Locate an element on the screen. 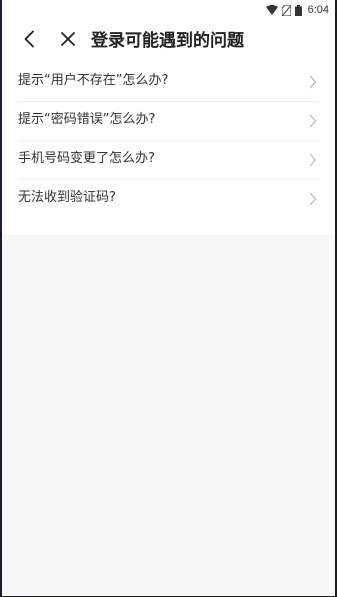 Image resolution: width=337 pixels, height=597 pixels. page-title: 登录可能遇到的问题 is located at coordinates (167, 41).